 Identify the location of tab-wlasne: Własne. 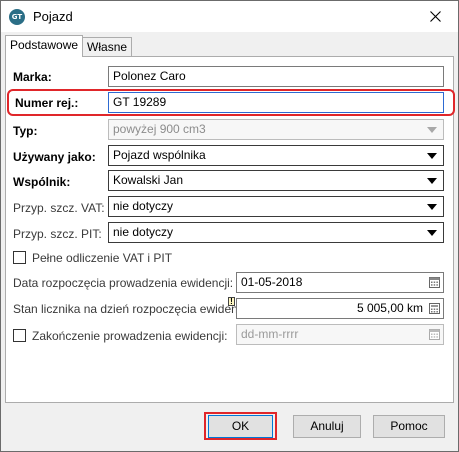
(107, 47).